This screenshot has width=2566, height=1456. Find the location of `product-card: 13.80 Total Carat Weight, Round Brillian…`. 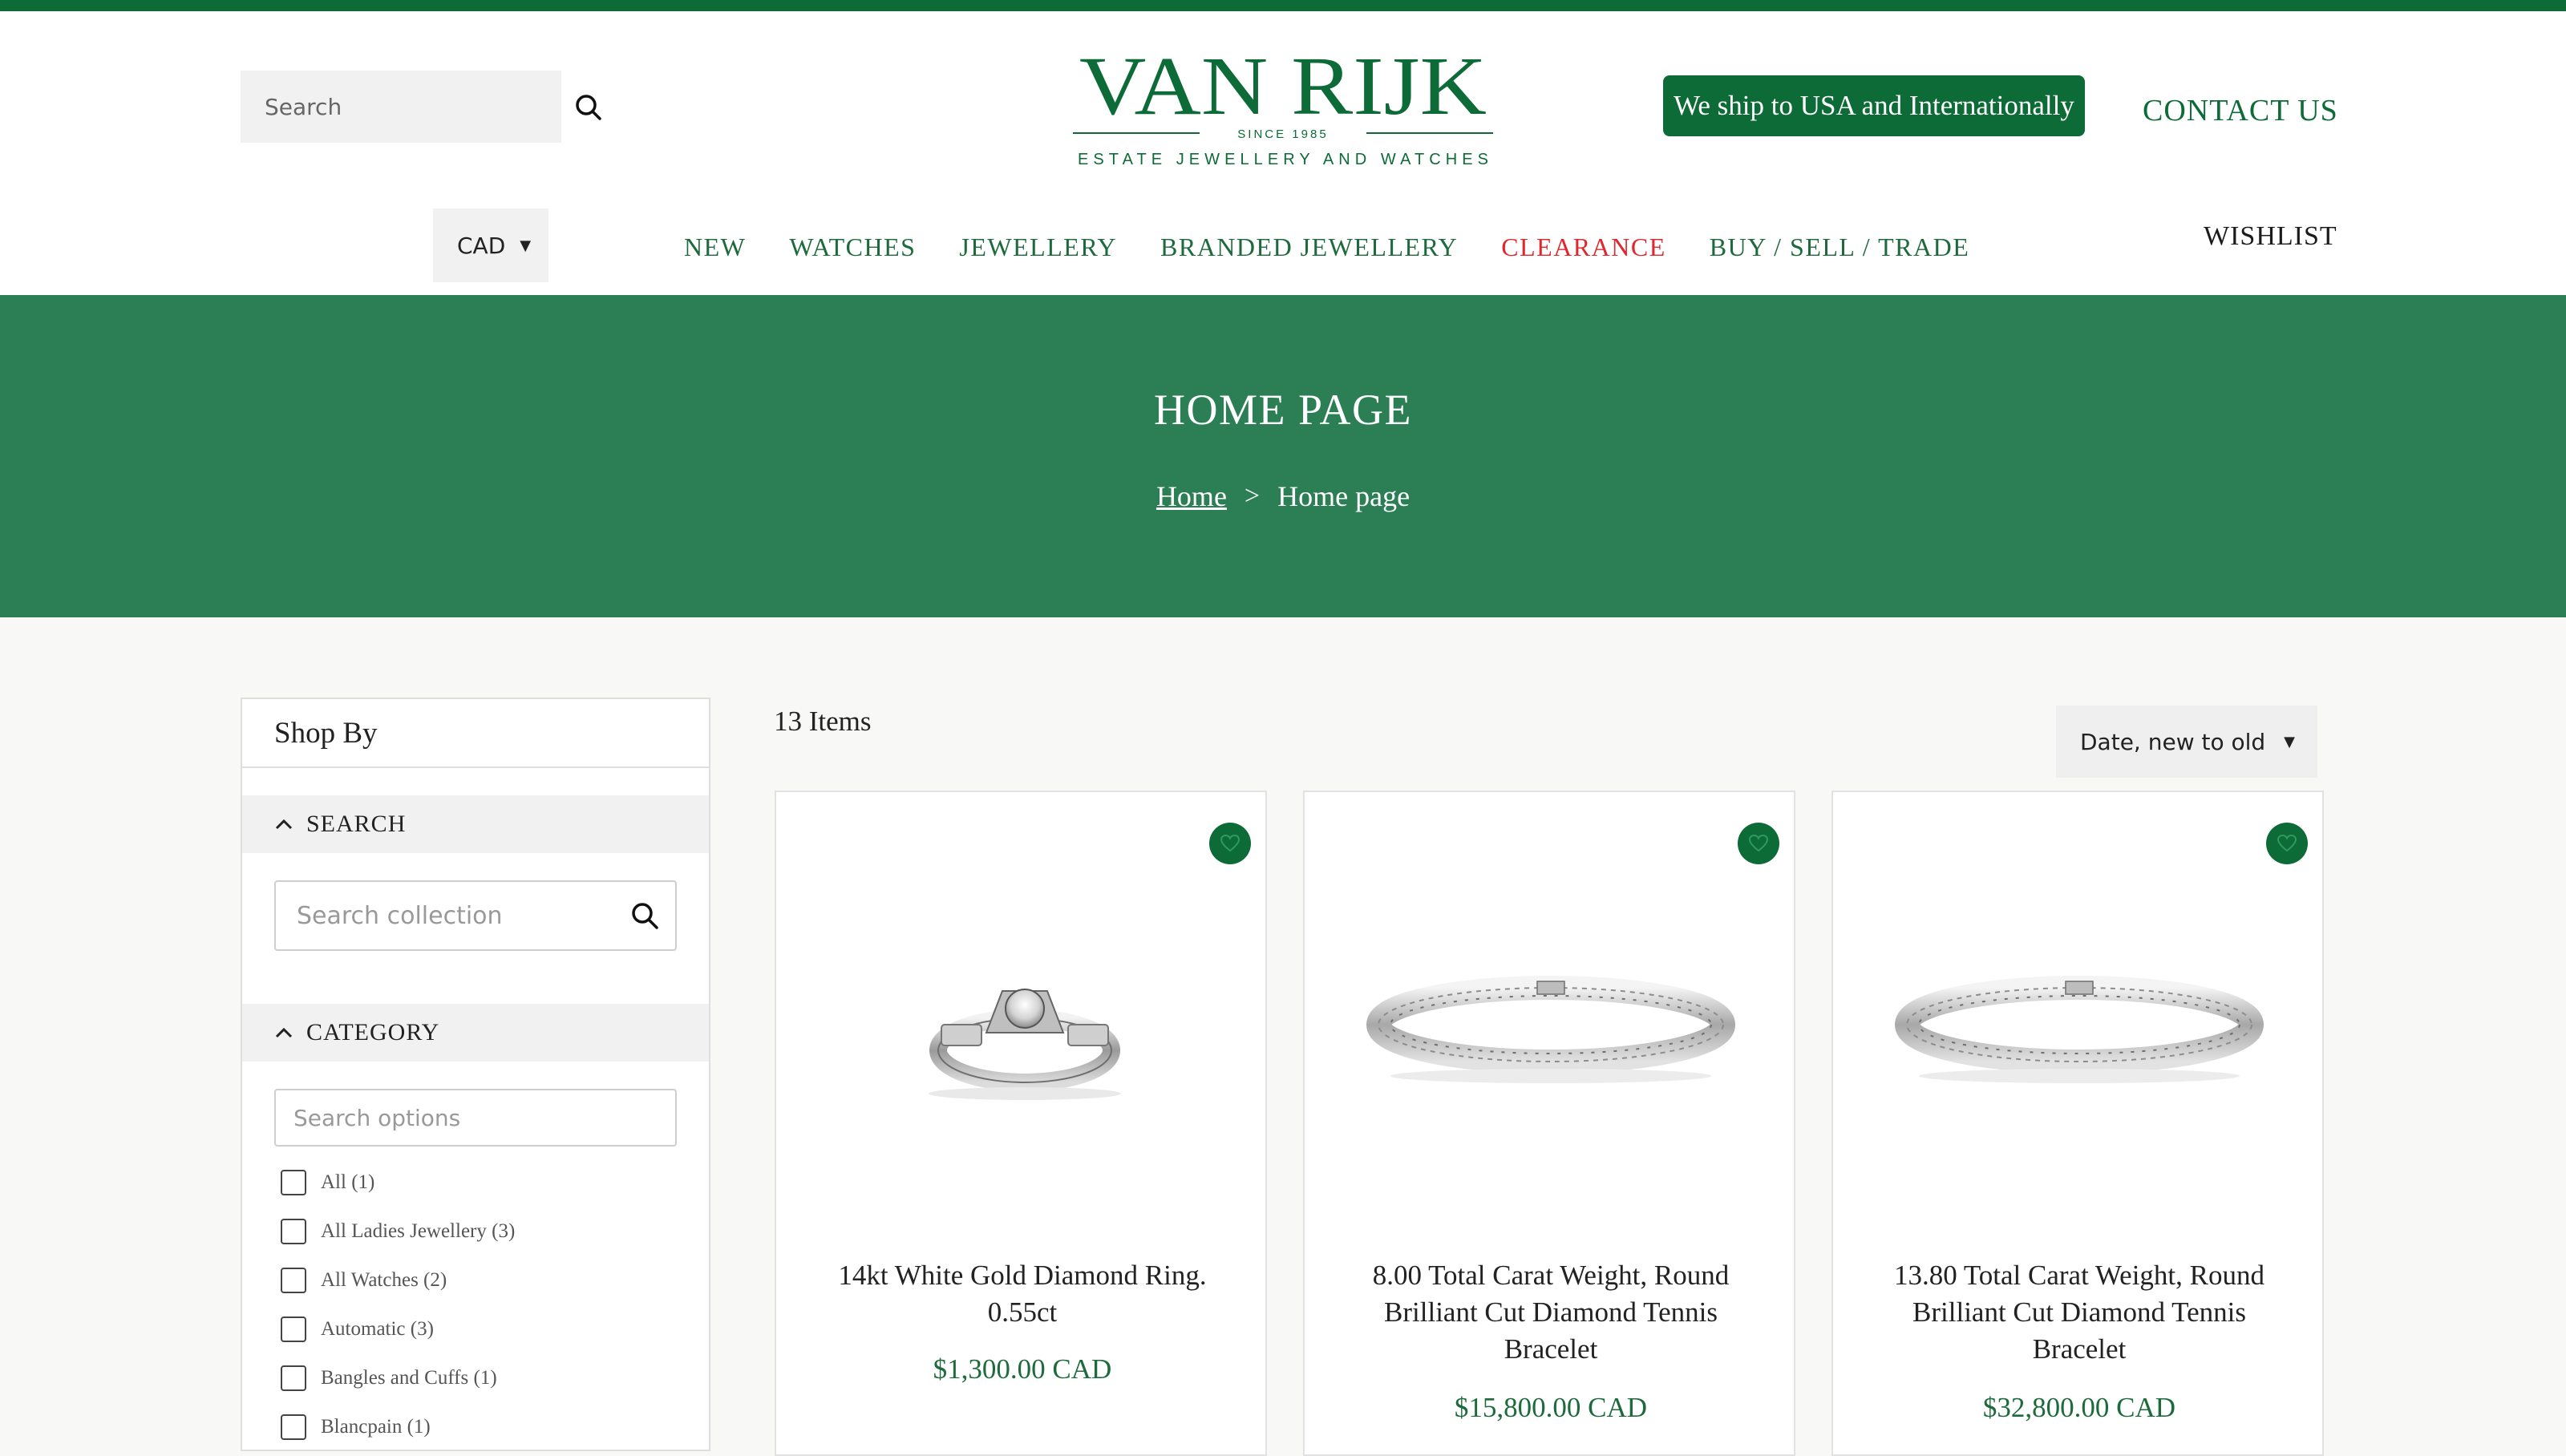

product-card: 13.80 Total Carat Weight, Round Brillian… is located at coordinates (2077, 1124).